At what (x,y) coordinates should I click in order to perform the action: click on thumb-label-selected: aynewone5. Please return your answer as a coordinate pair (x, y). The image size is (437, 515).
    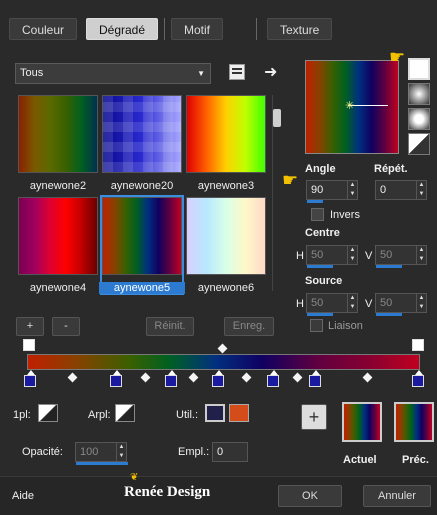
    Looking at the image, I should click on (142, 288).